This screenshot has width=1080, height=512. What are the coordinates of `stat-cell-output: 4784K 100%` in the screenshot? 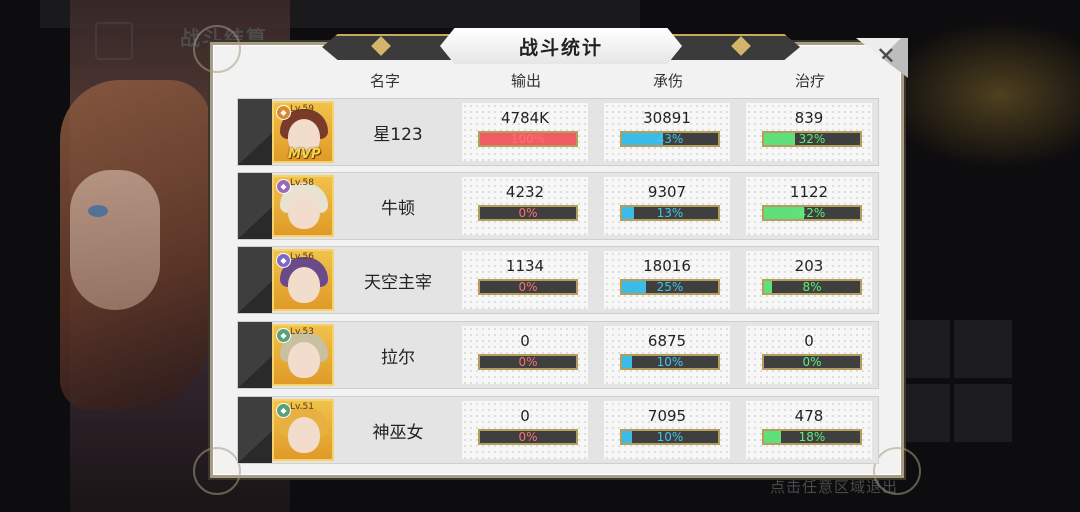 It's located at (525, 132).